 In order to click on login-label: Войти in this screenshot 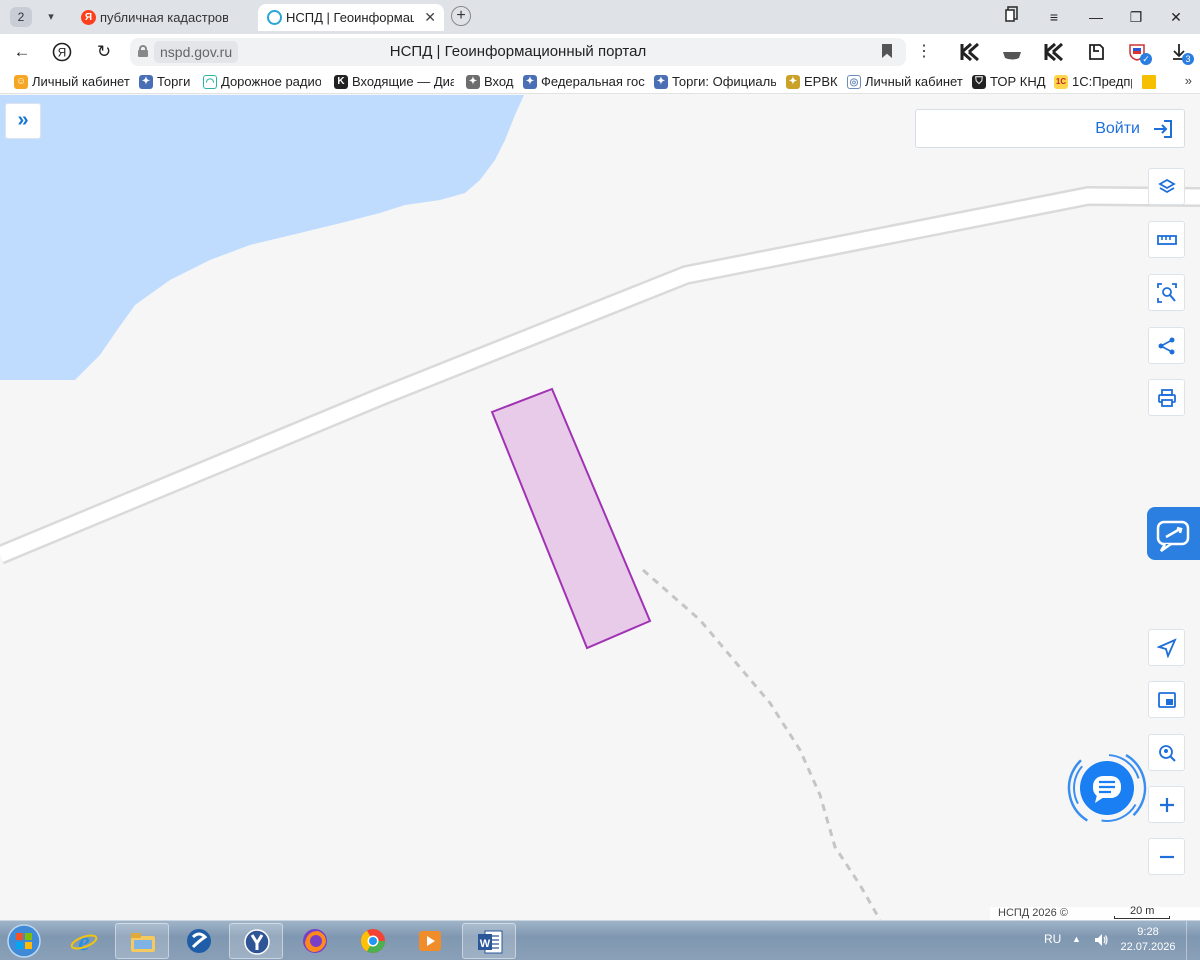, I will do `click(1117, 128)`.